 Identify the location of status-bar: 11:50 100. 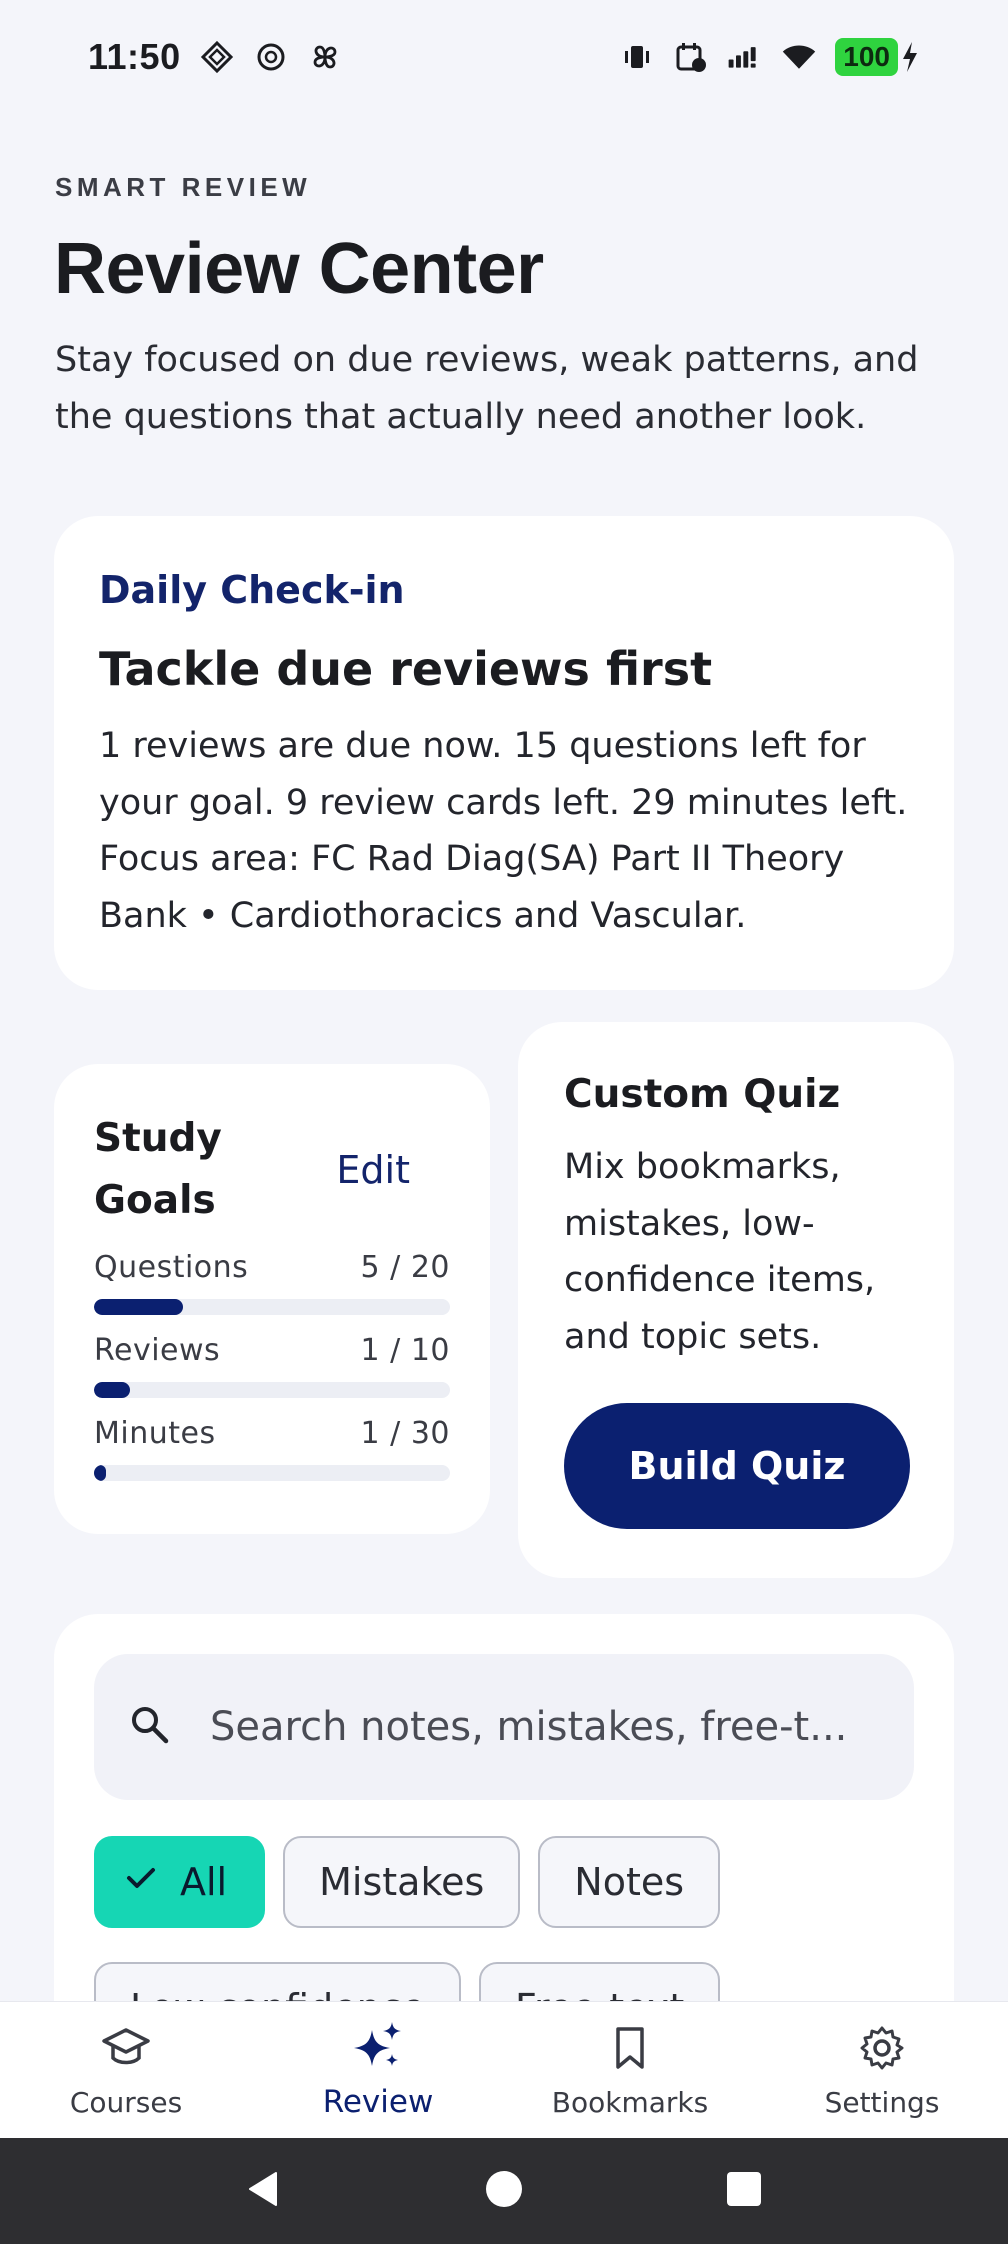
(504, 57).